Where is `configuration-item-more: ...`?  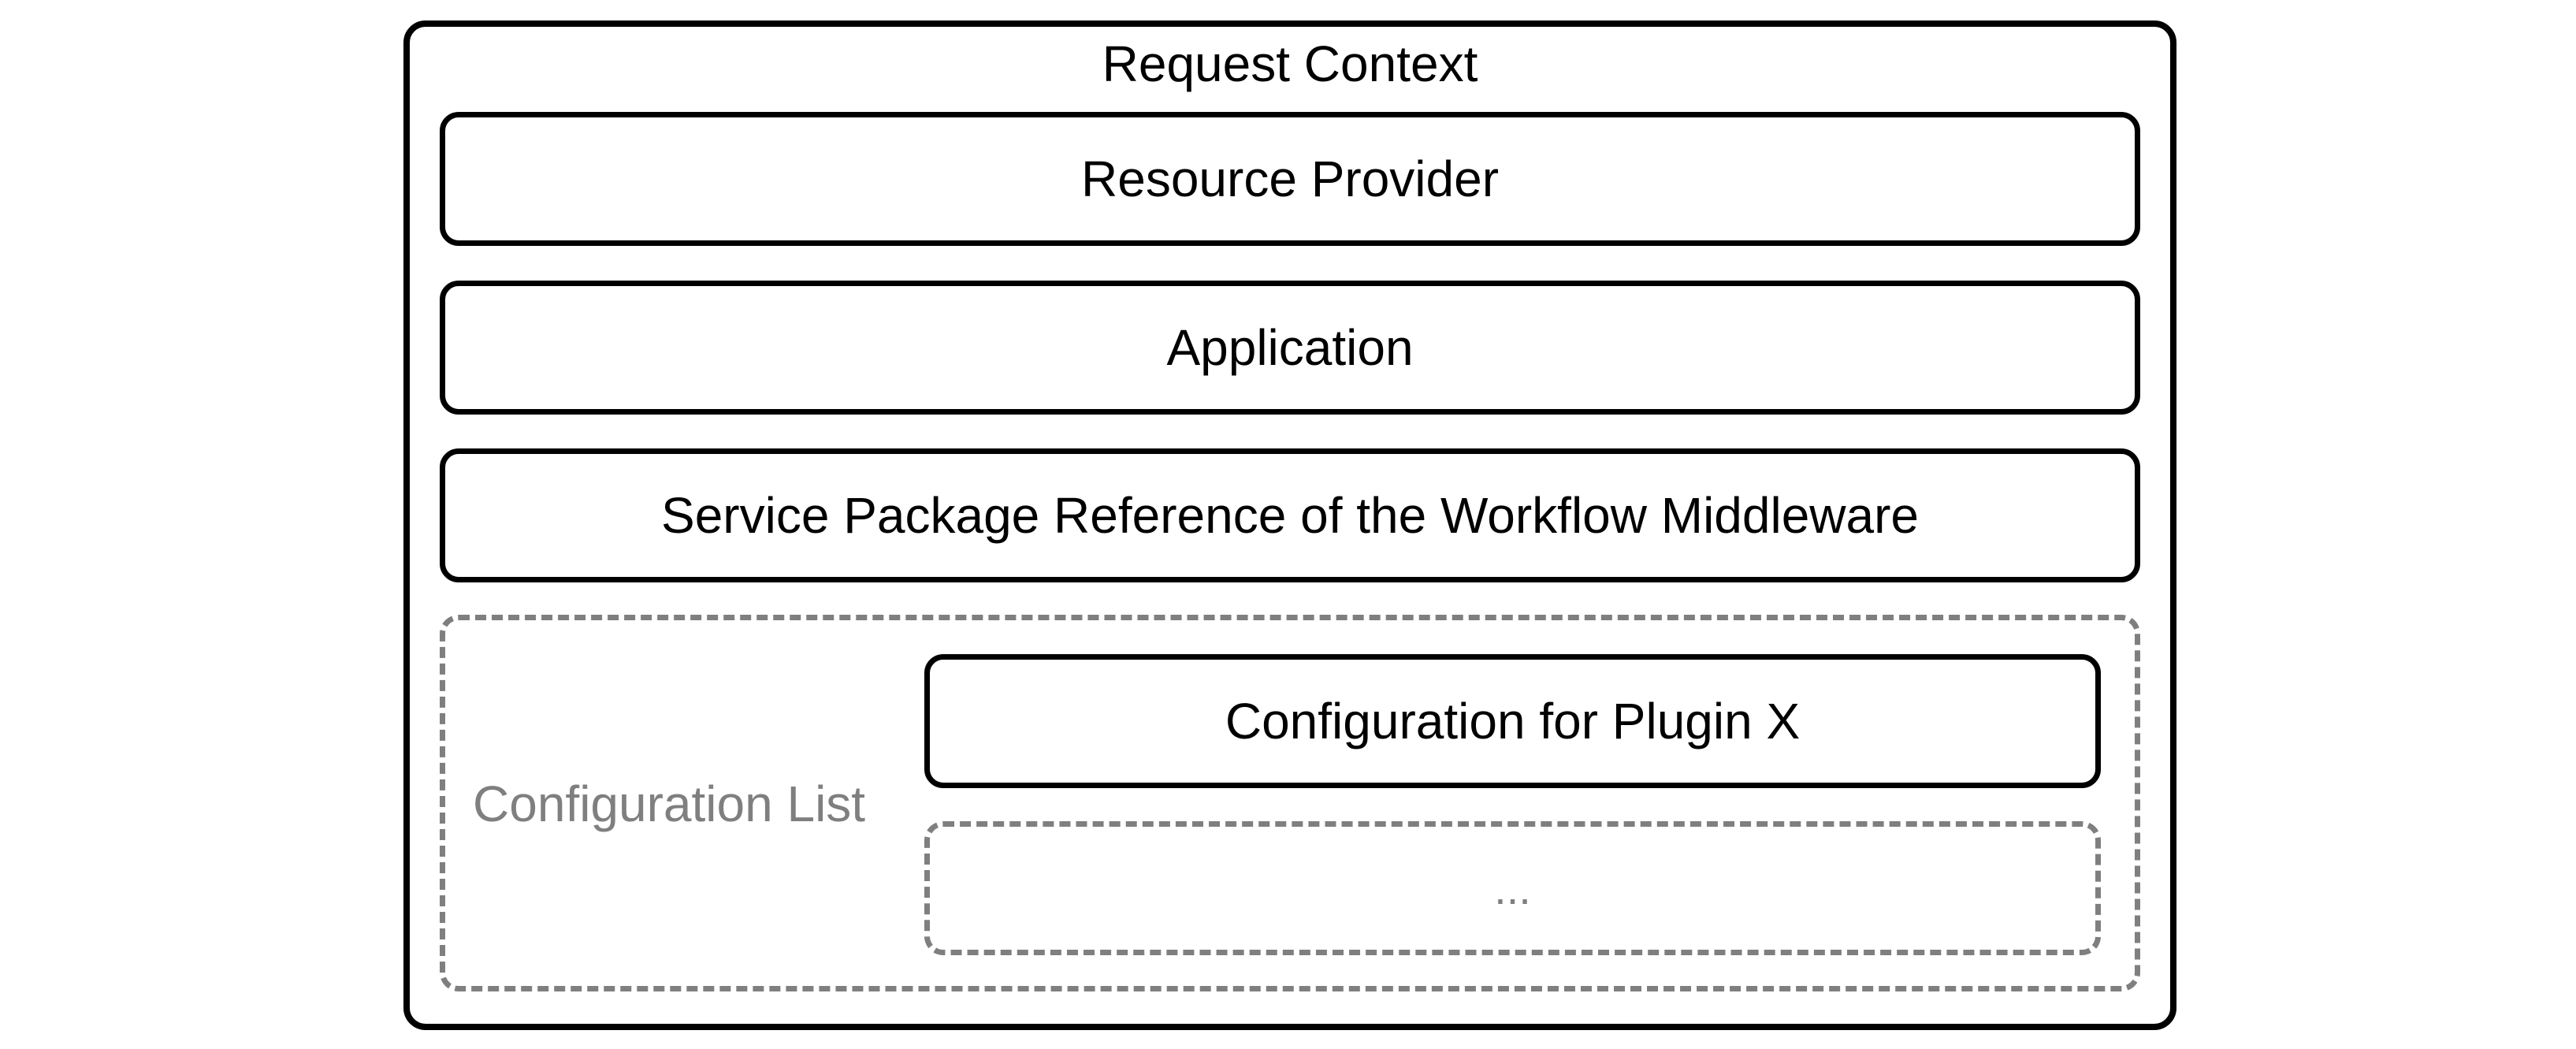 configuration-item-more: ... is located at coordinates (1512, 888).